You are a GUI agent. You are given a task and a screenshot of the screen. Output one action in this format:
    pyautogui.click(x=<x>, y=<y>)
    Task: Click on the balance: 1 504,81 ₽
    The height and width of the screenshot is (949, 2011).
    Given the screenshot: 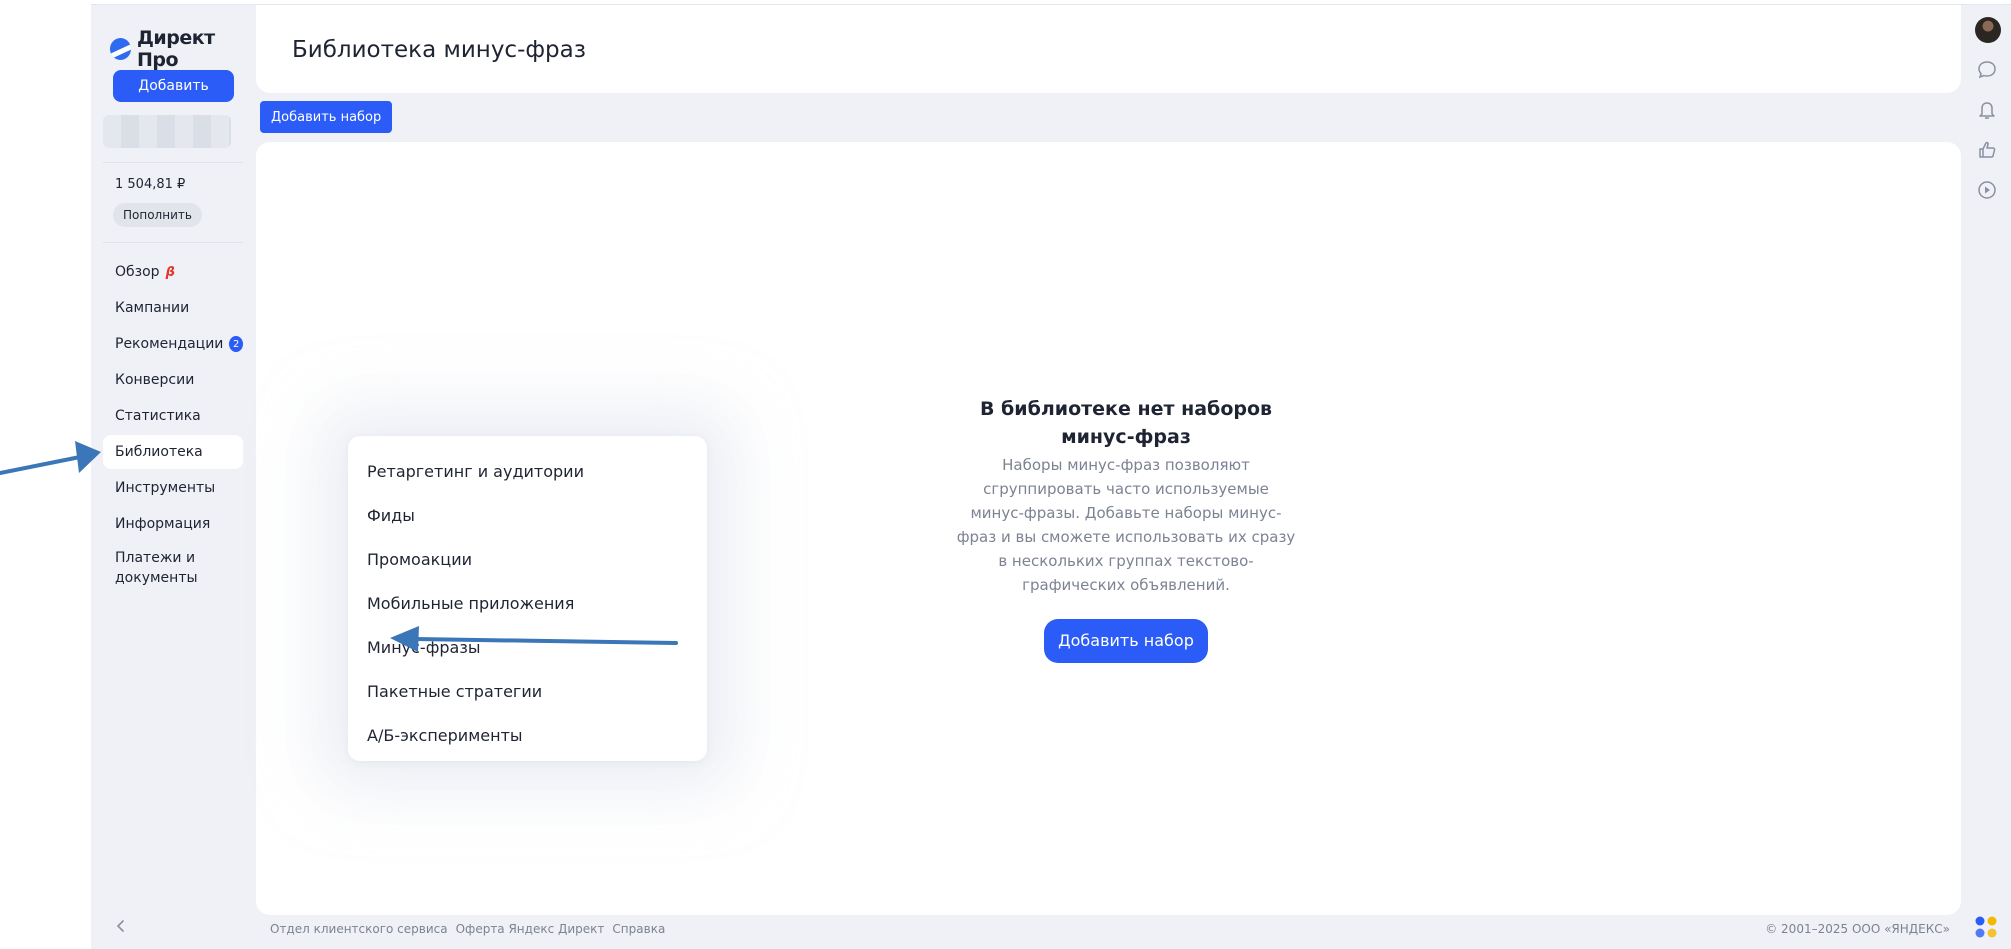 What is the action you would take?
    pyautogui.click(x=150, y=184)
    